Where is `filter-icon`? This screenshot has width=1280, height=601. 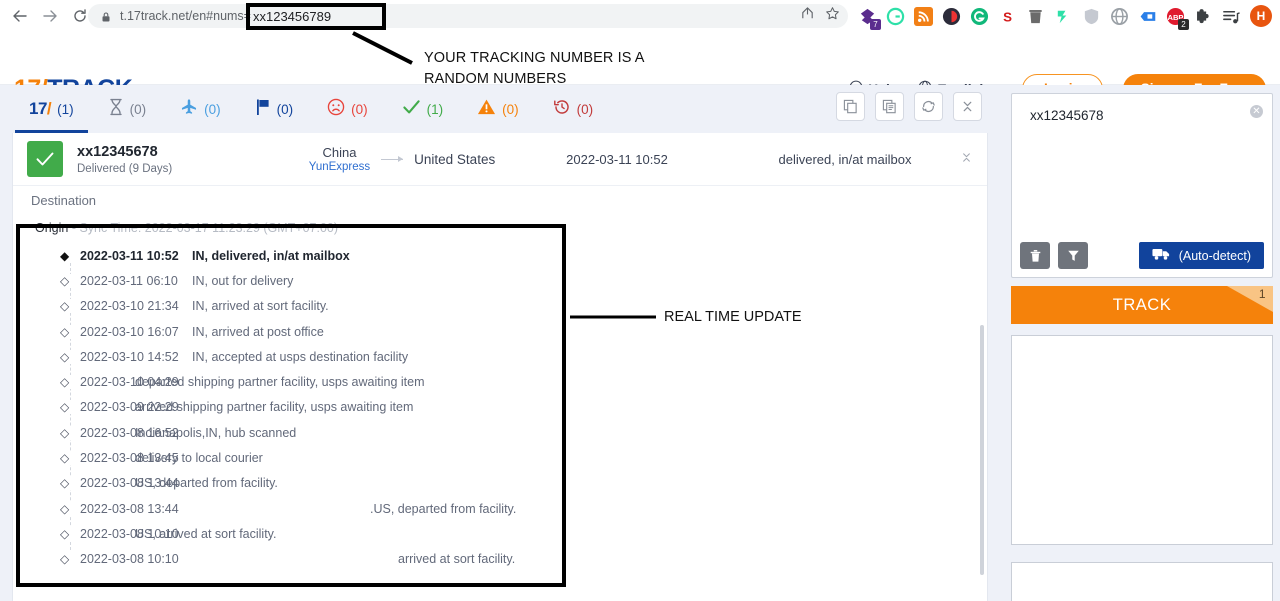
filter-icon is located at coordinates (1073, 255).